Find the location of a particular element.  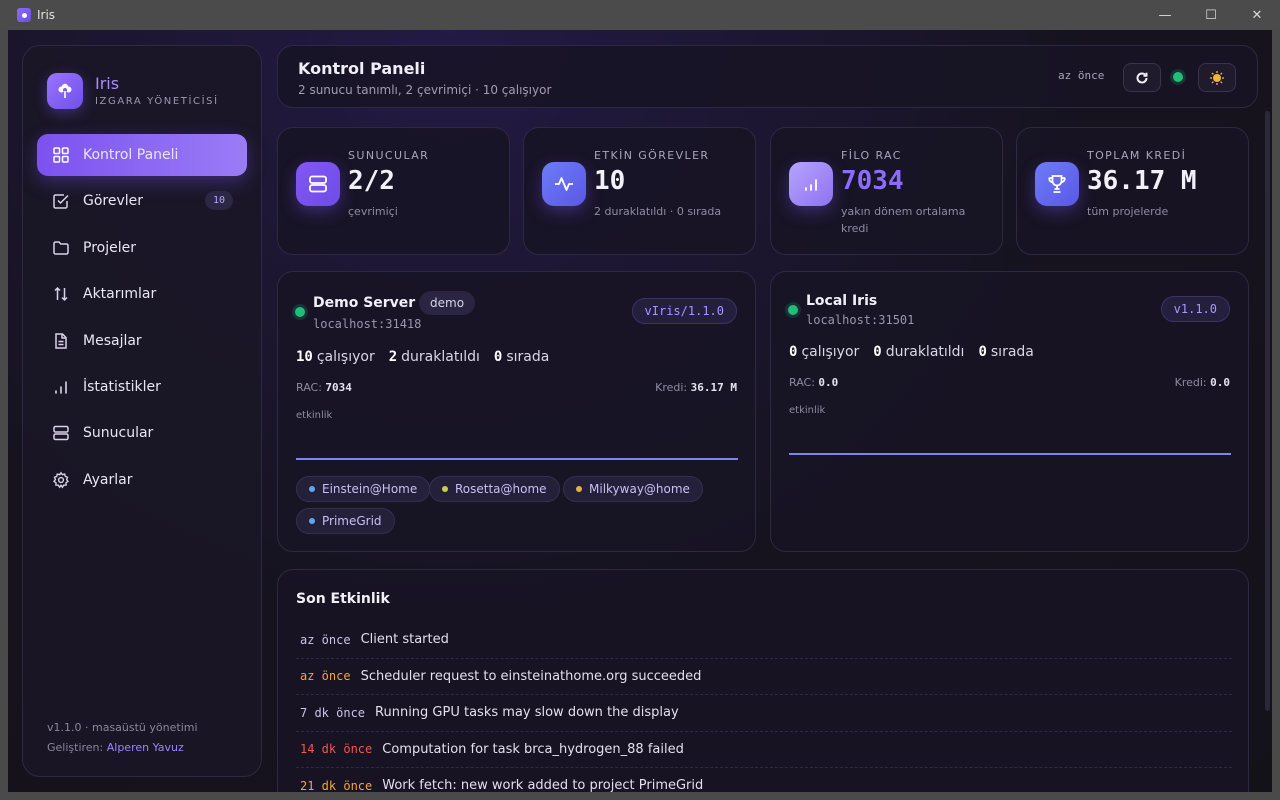

window-title: Iris is located at coordinates (46, 15).